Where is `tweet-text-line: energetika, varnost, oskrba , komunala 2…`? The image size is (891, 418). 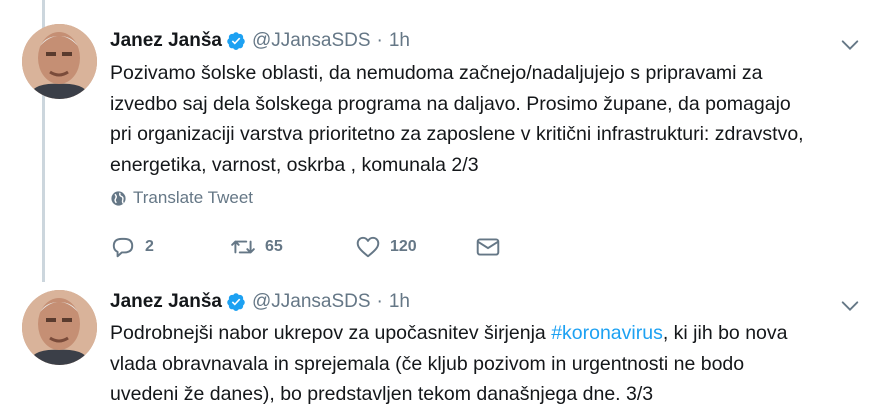 tweet-text-line: energetika, varnost, oskrba , komunala 2… is located at coordinates (294, 164).